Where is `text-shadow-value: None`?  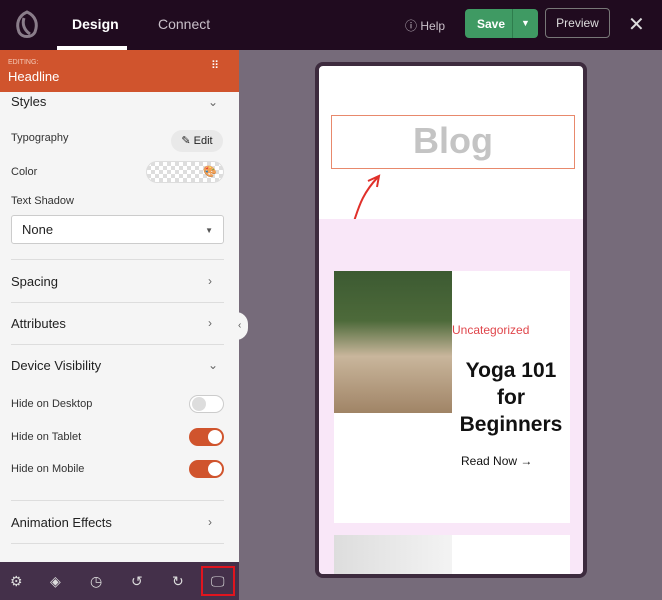 text-shadow-value: None is located at coordinates (38, 229).